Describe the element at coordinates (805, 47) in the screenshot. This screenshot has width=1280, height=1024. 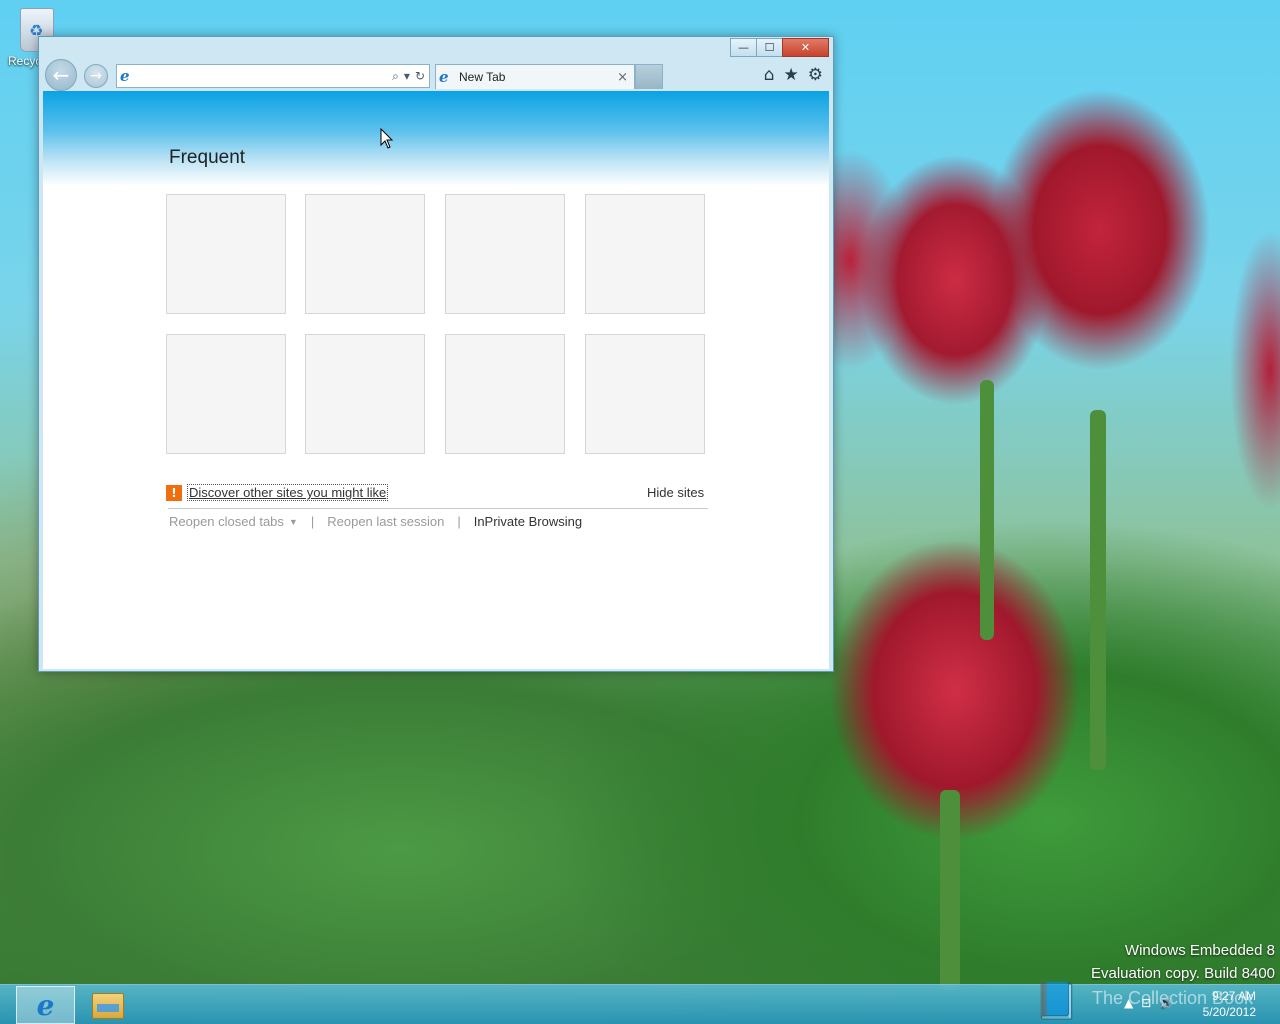
I see `close-button: ✕` at that location.